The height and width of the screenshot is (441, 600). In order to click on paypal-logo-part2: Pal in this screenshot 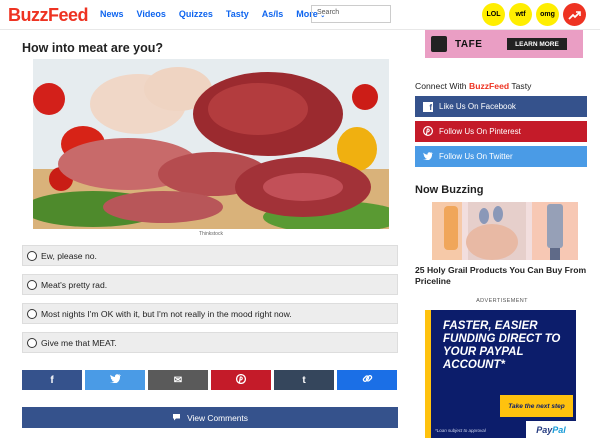, I will do `click(559, 429)`.